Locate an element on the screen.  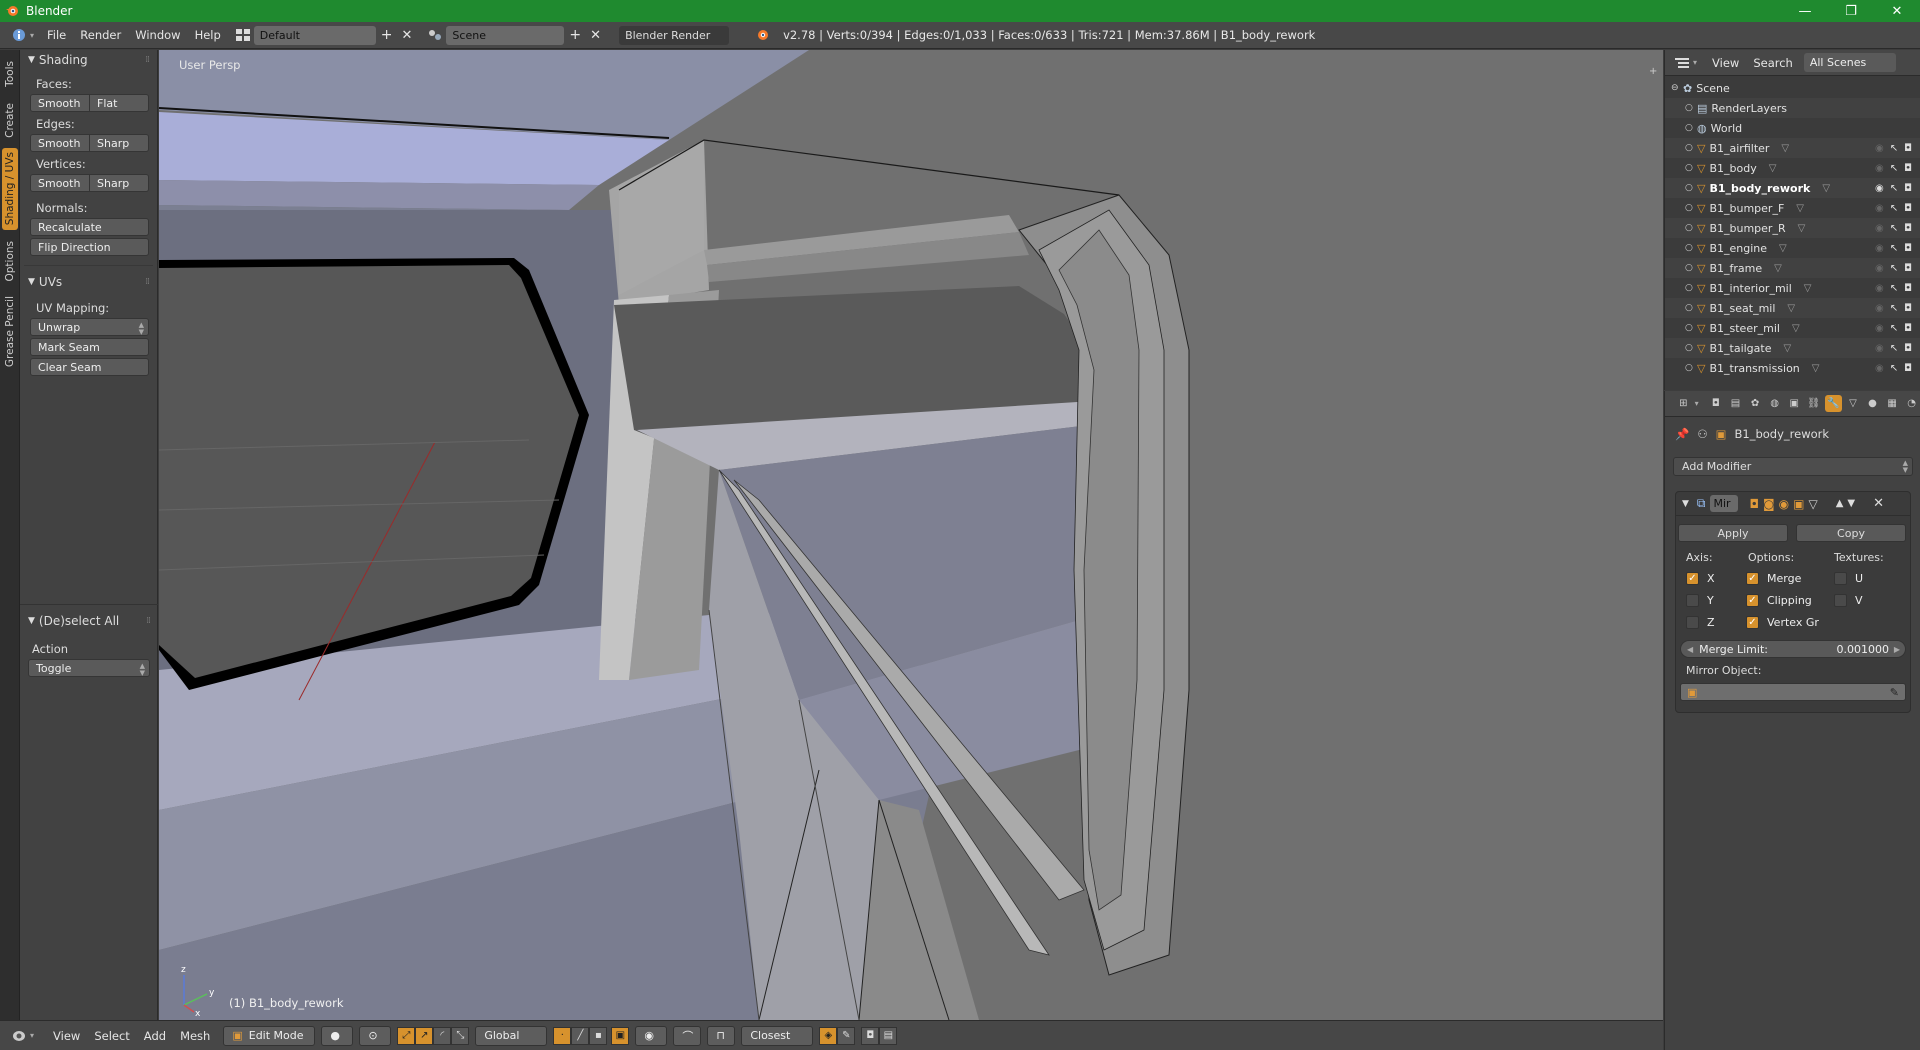
screen-layout-field: Default is located at coordinates (314, 35).